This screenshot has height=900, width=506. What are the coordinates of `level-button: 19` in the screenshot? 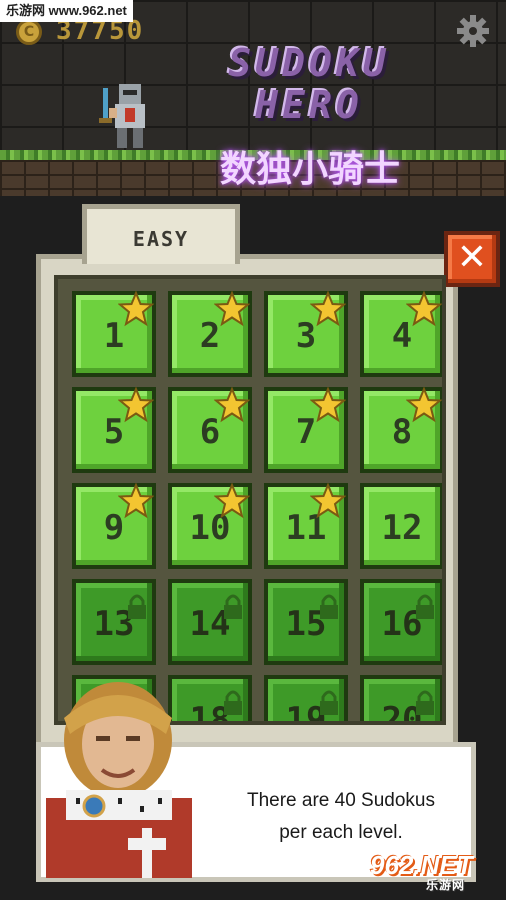 It's located at (306, 698).